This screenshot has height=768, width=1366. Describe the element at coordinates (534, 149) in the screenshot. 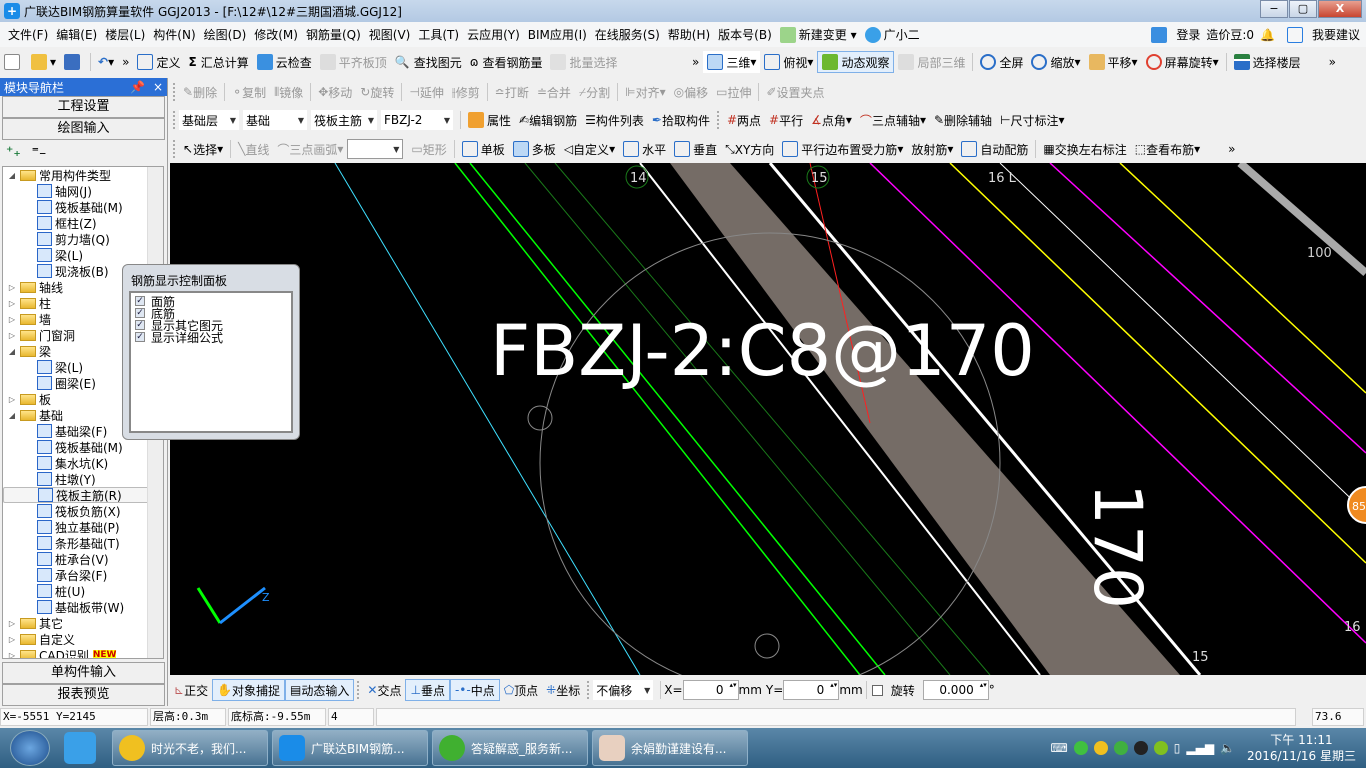

I see `multi-slab-button: 多板` at that location.